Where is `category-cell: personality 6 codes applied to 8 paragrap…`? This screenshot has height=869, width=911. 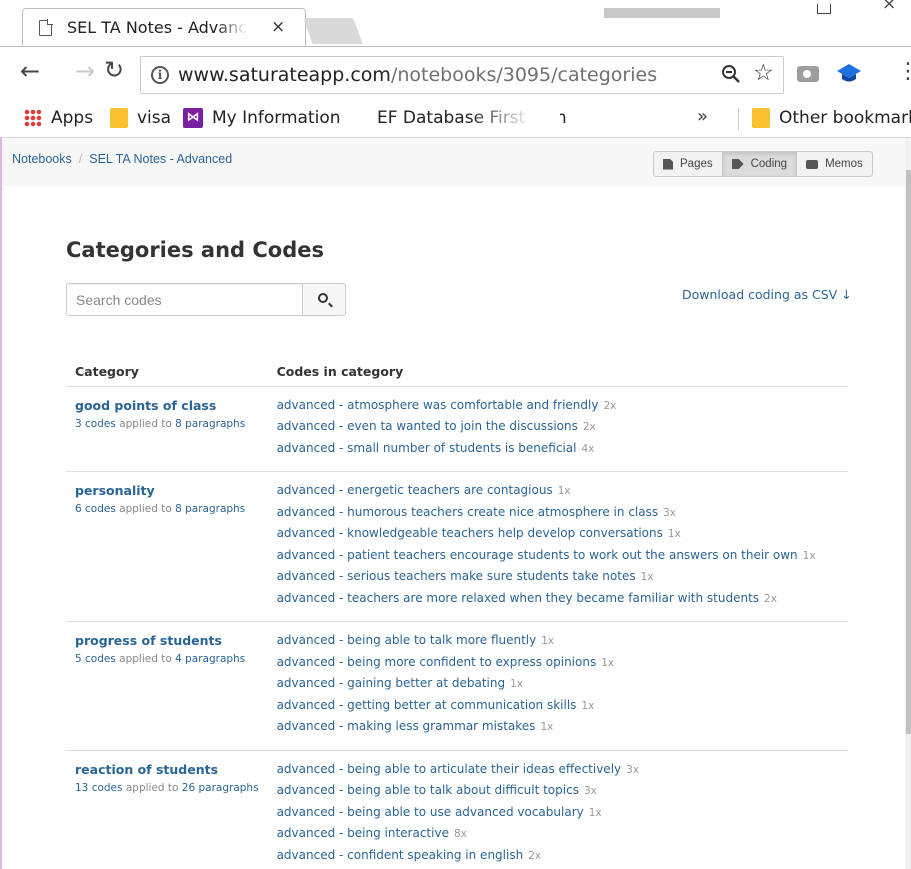
category-cell: personality 6 codes applied to 8 paragrap… is located at coordinates (167, 546).